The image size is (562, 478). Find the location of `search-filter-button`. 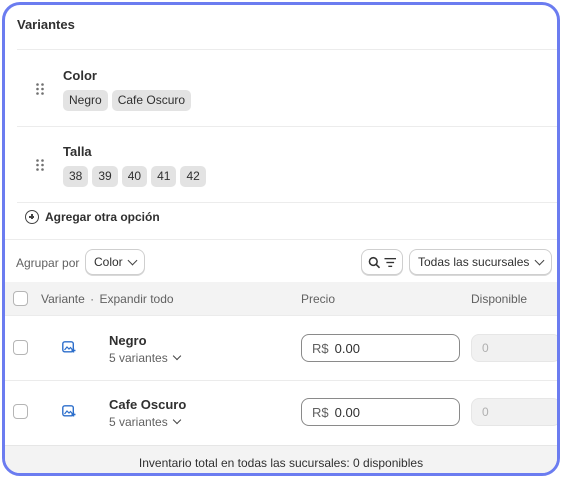

search-filter-button is located at coordinates (382, 262).